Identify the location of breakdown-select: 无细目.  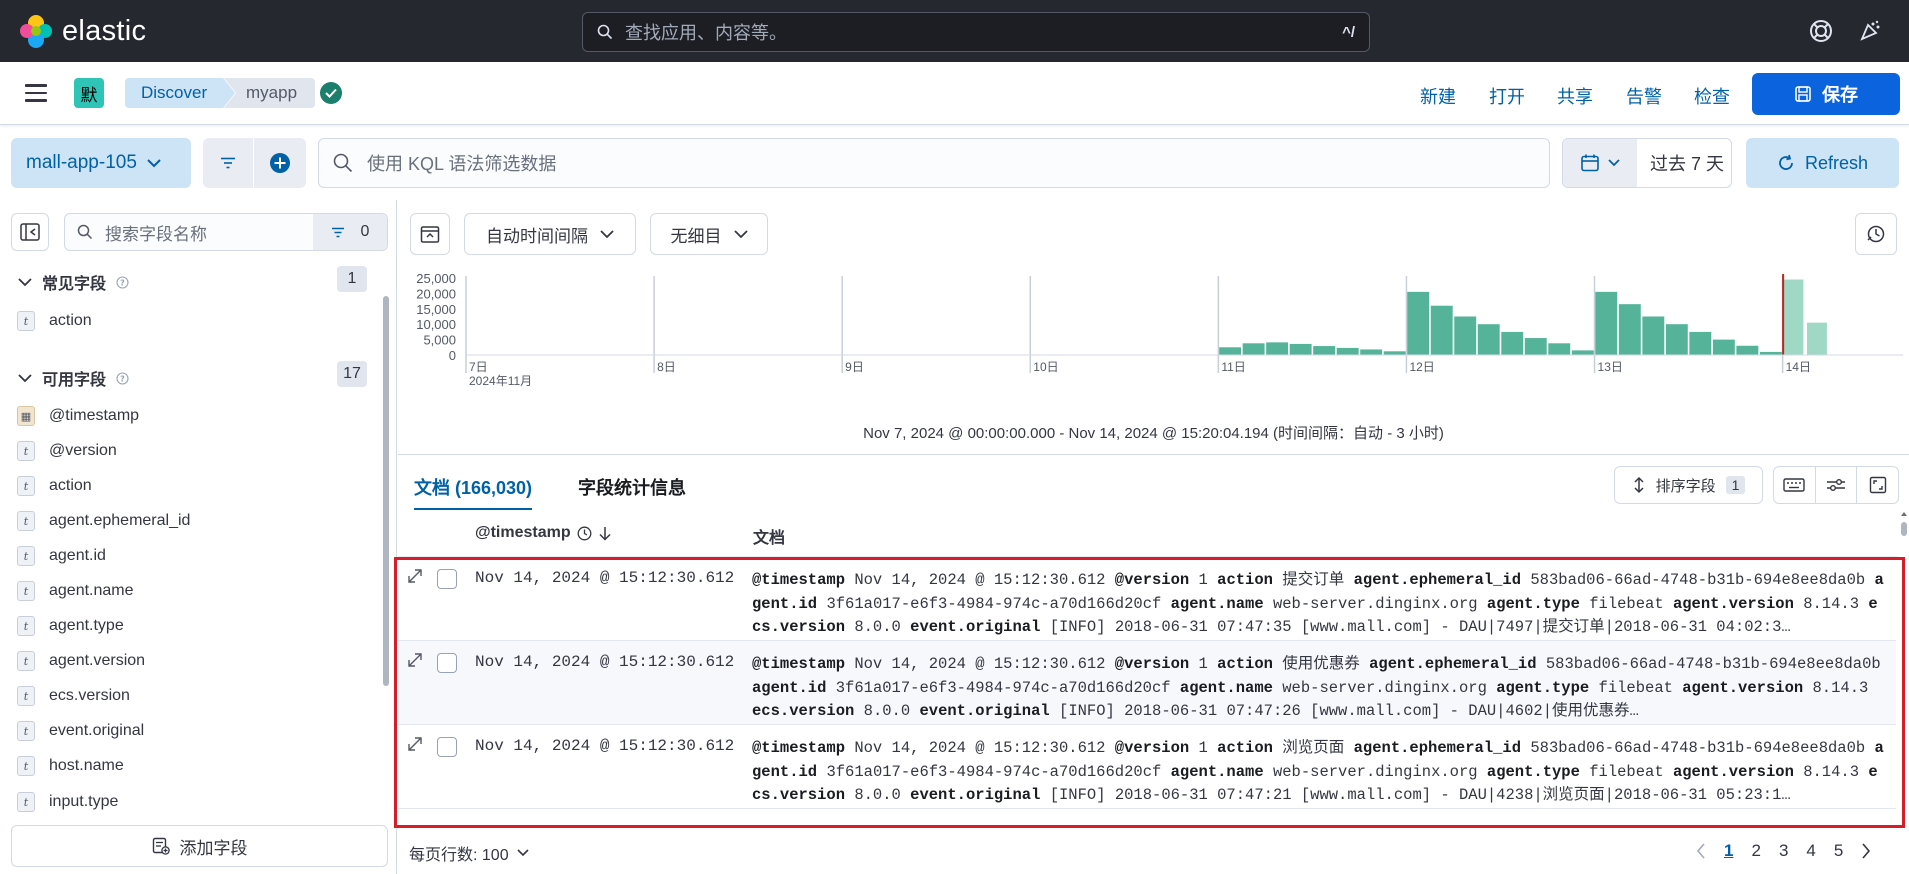
(709, 234).